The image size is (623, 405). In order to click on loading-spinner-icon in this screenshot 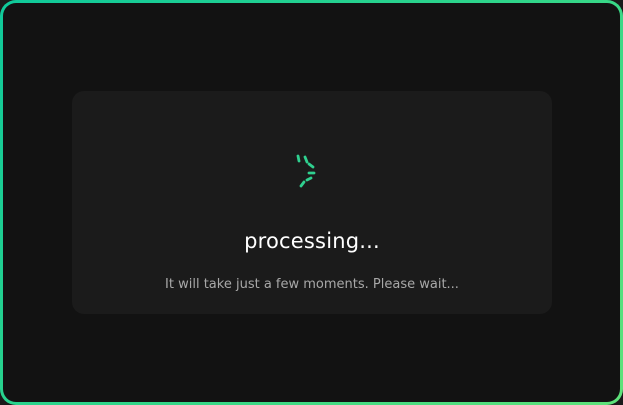, I will do `click(306, 171)`.